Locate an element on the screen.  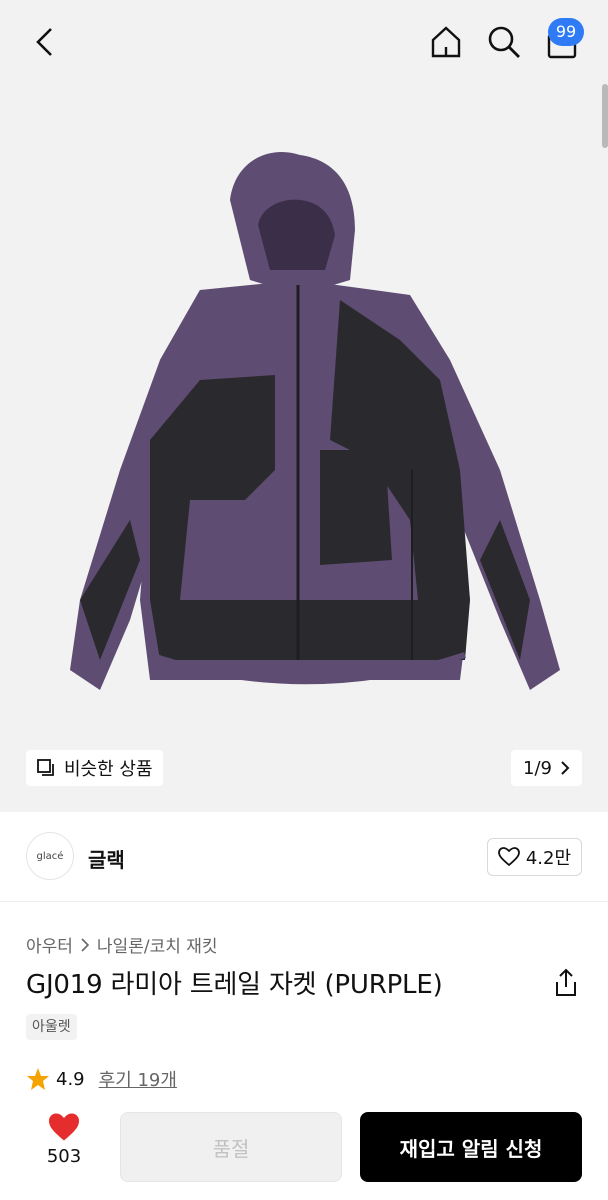
wishlist-button: 503 is located at coordinates (64, 1147).